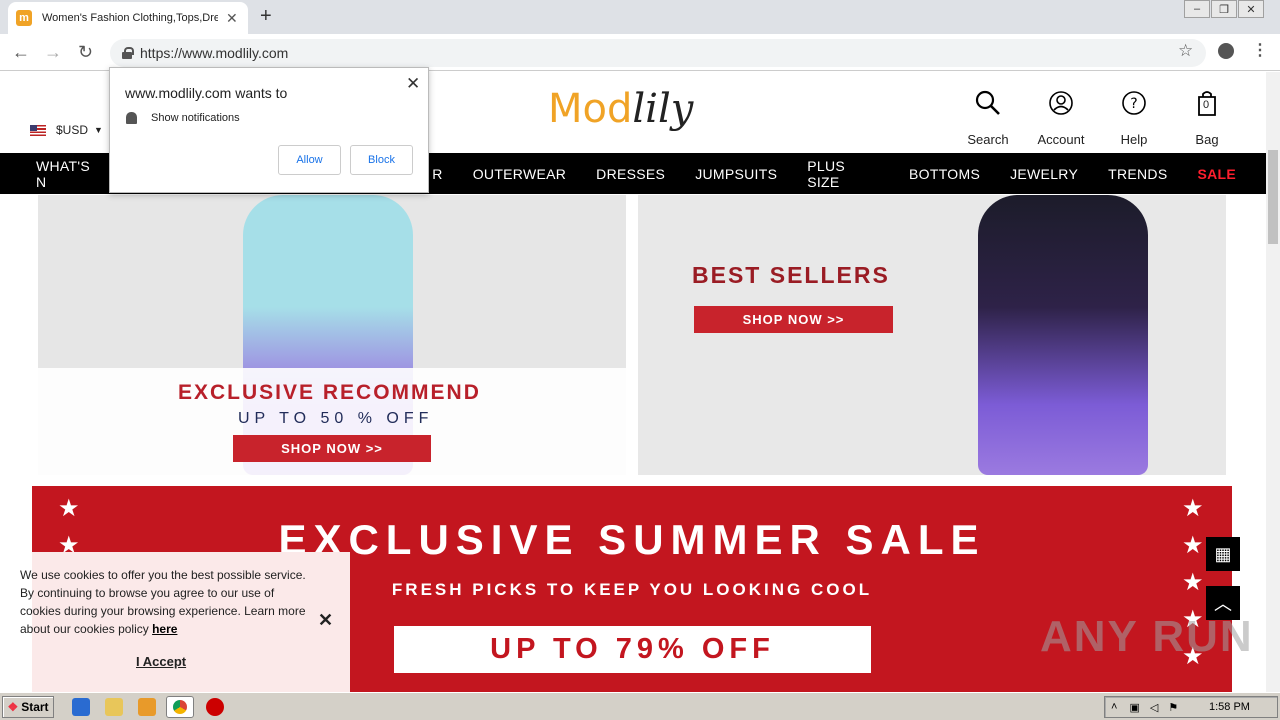 The width and height of the screenshot is (1280, 720). Describe the element at coordinates (53, 52) in the screenshot. I see `forward-icon: →` at that location.